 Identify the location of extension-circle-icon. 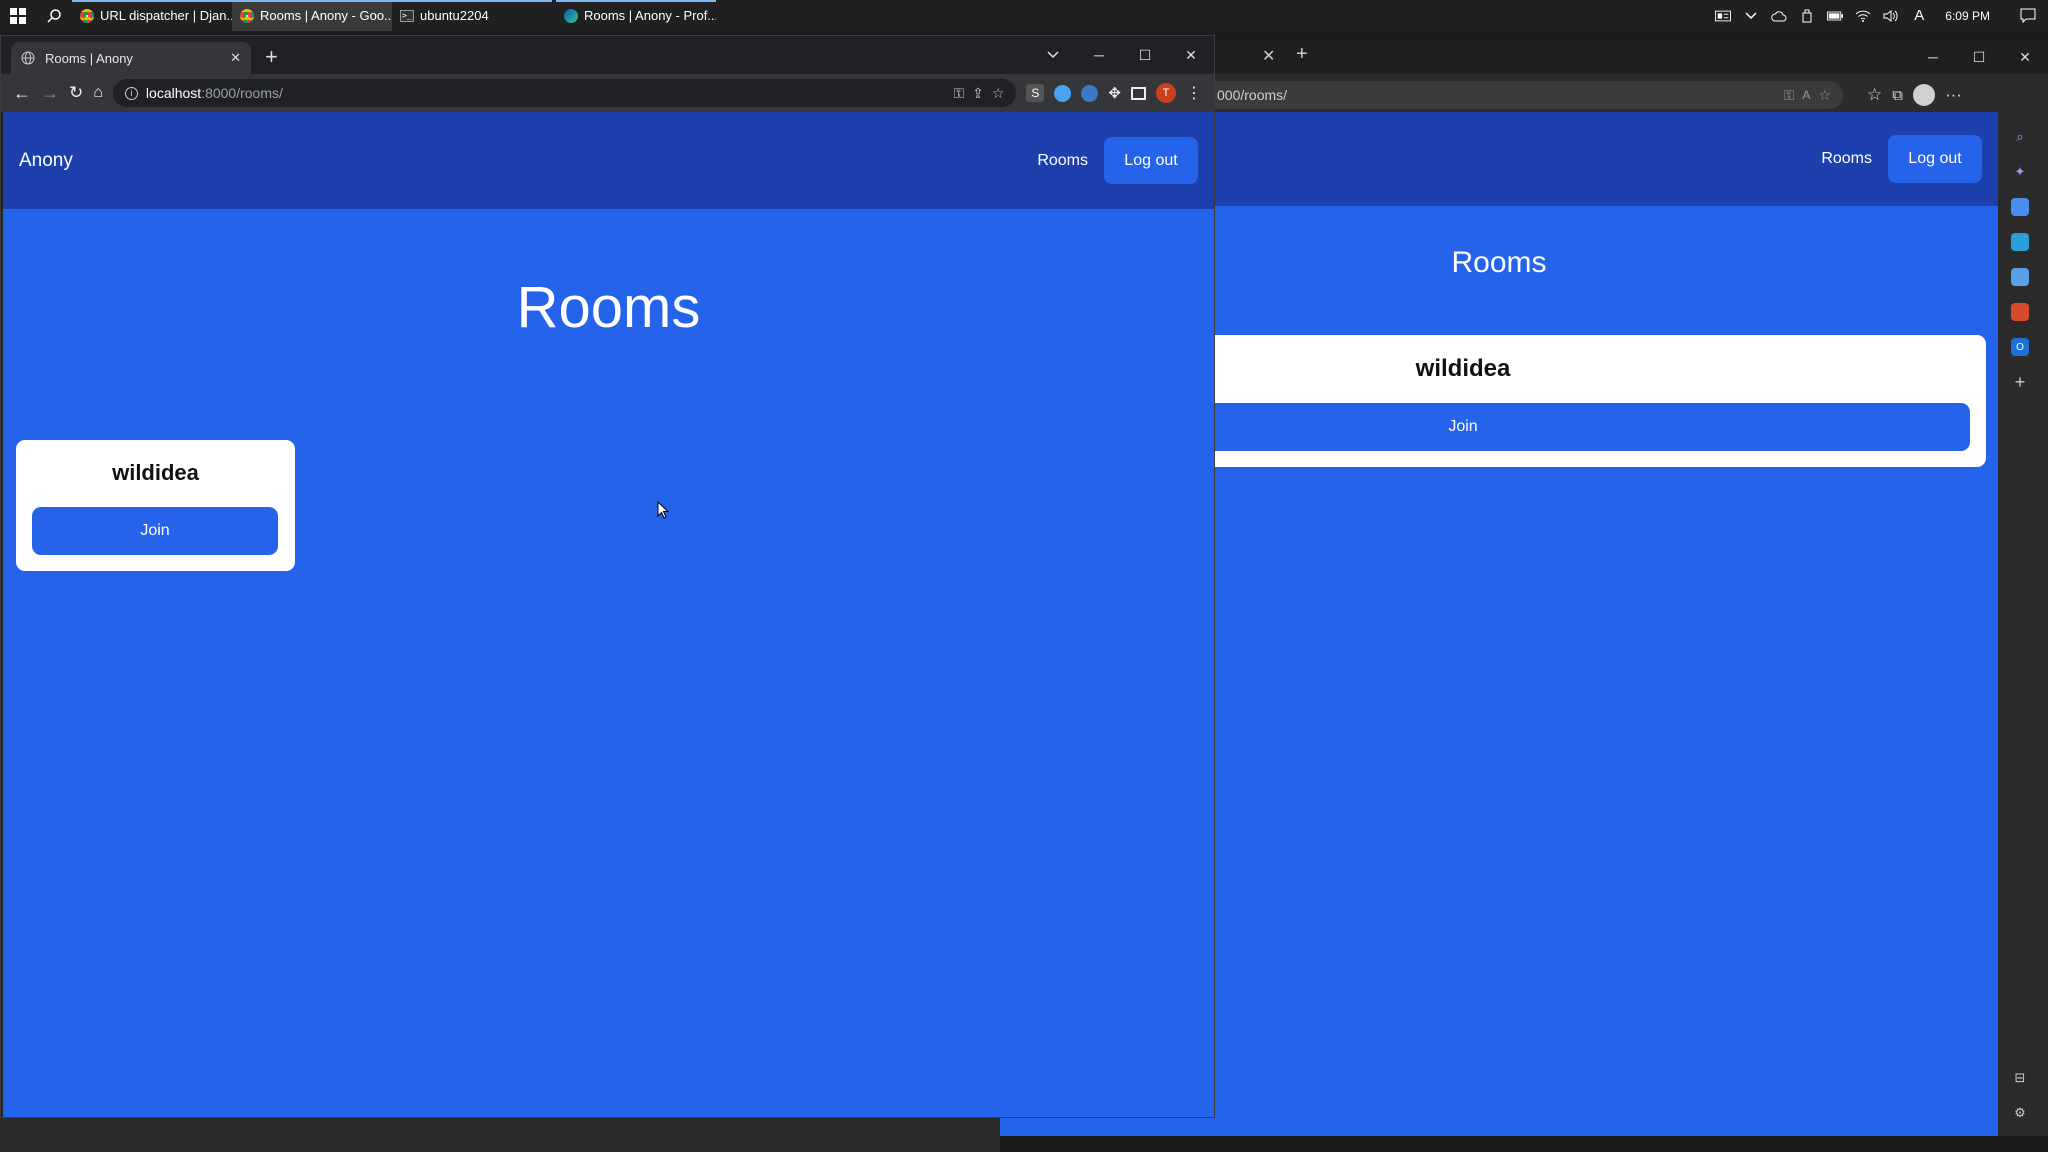
(1090, 93).